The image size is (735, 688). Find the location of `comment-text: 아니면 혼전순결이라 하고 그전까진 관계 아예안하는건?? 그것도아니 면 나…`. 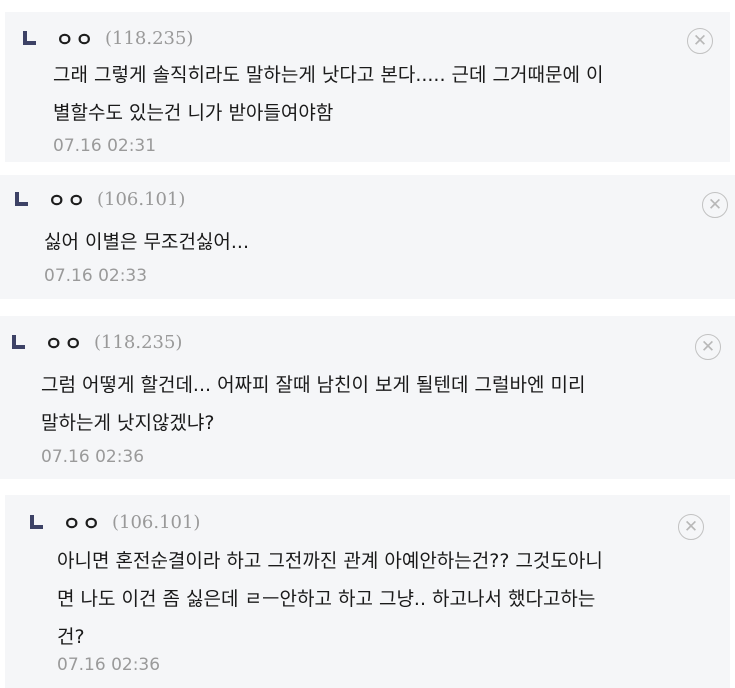

comment-text: 아니면 혼전순결이라 하고 그전까진 관계 아예안하는건?? 그것도아니 면 나… is located at coordinates (330, 599).